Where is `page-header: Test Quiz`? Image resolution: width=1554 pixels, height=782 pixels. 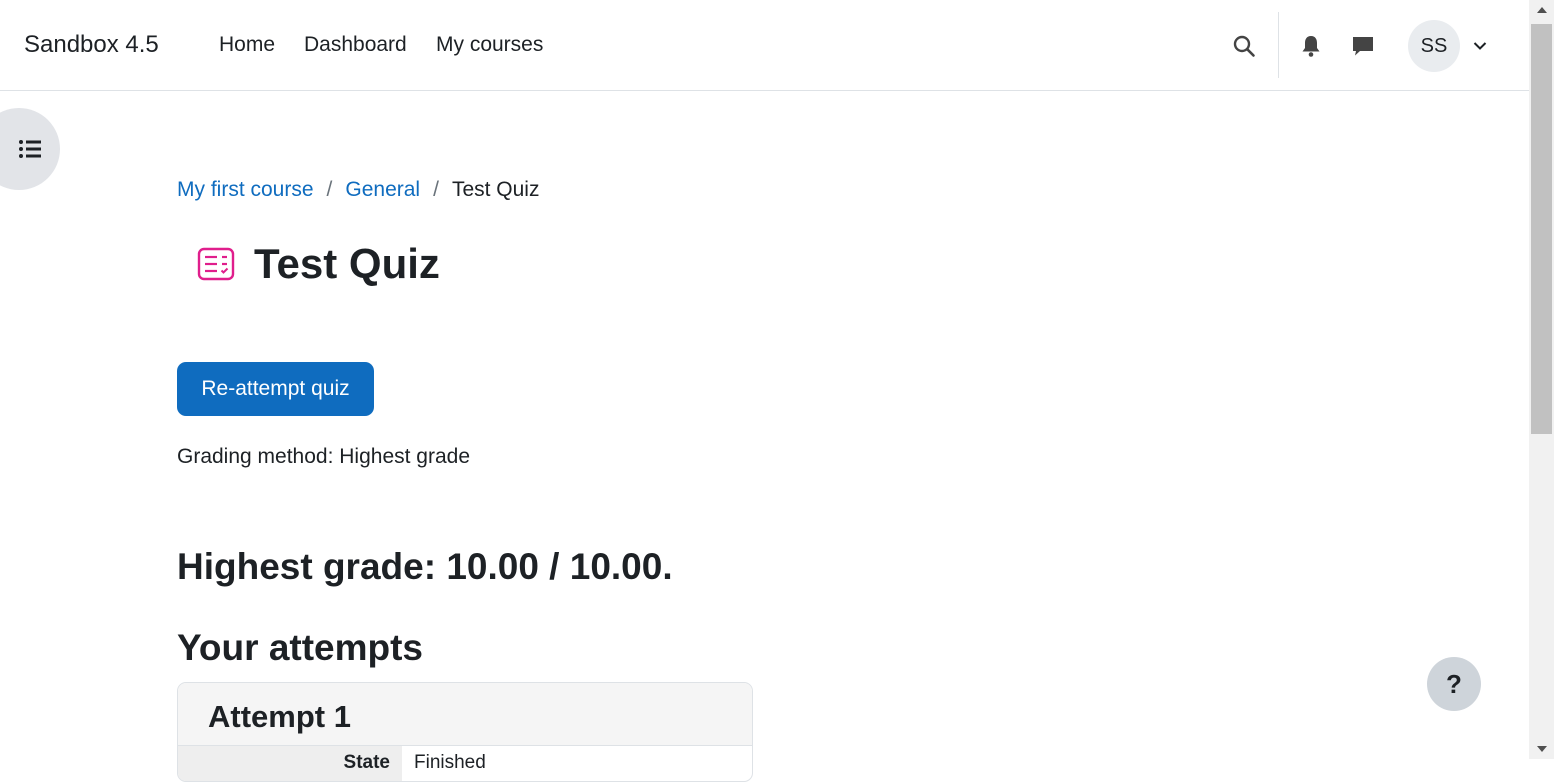
page-header: Test Quiz is located at coordinates (318, 264).